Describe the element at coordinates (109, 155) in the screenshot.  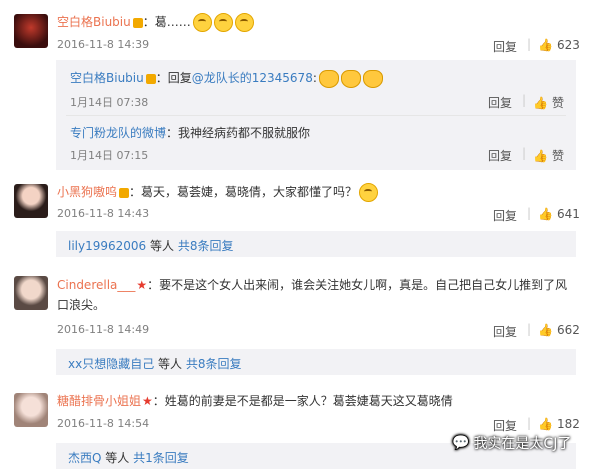
I see `timestamp: 1月14日 07:15` at that location.